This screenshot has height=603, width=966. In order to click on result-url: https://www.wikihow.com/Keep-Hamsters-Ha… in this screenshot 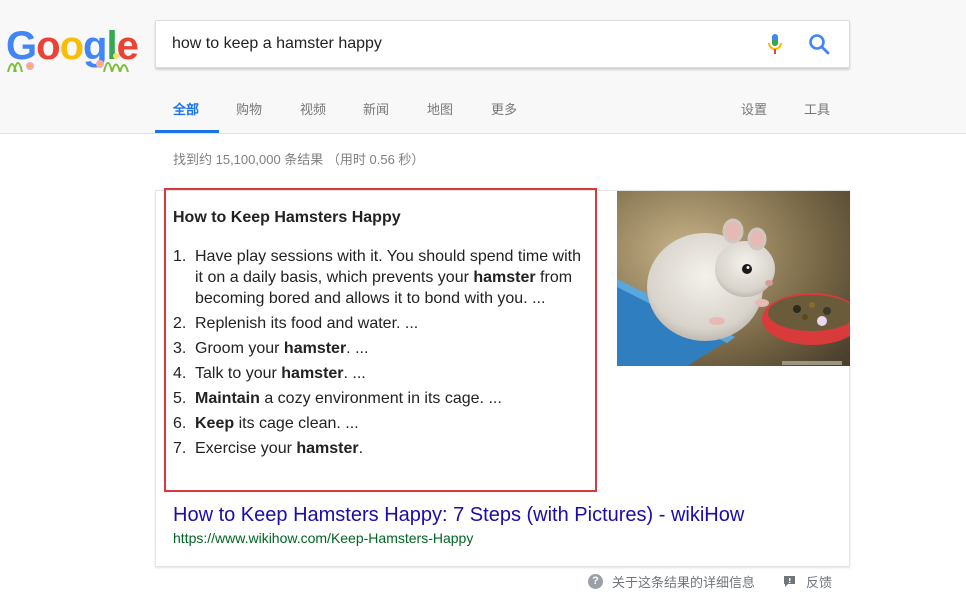, I will do `click(323, 538)`.